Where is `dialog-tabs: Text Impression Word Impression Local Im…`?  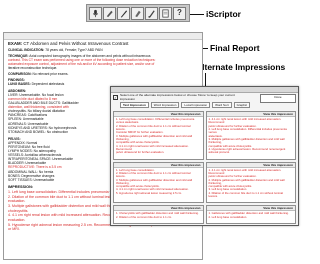
dialog-tabs: Text Impression Word Impression Local Im… is located at coordinates (185, 105).